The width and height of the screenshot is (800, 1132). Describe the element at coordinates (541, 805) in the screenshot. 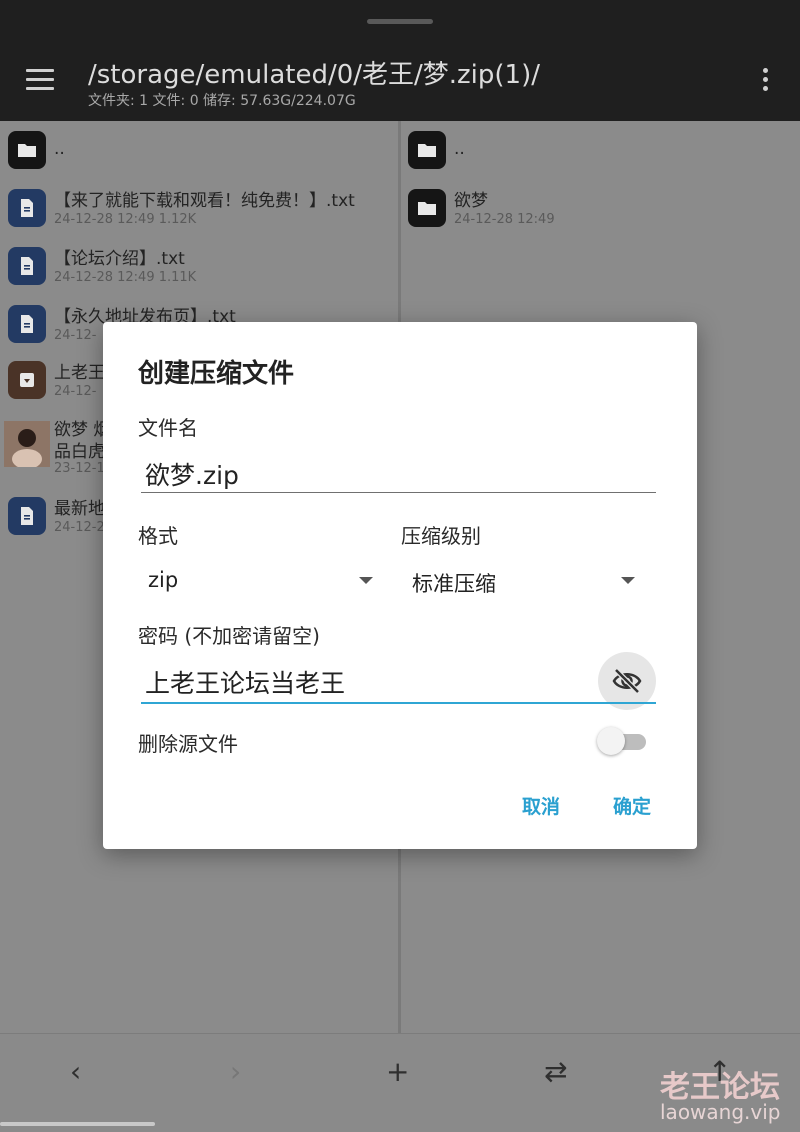

I see `cancel-button: 取消` at that location.